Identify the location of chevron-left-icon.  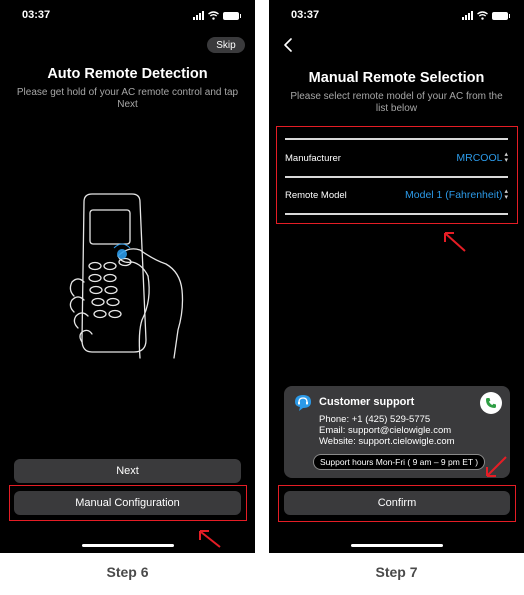
(288, 45).